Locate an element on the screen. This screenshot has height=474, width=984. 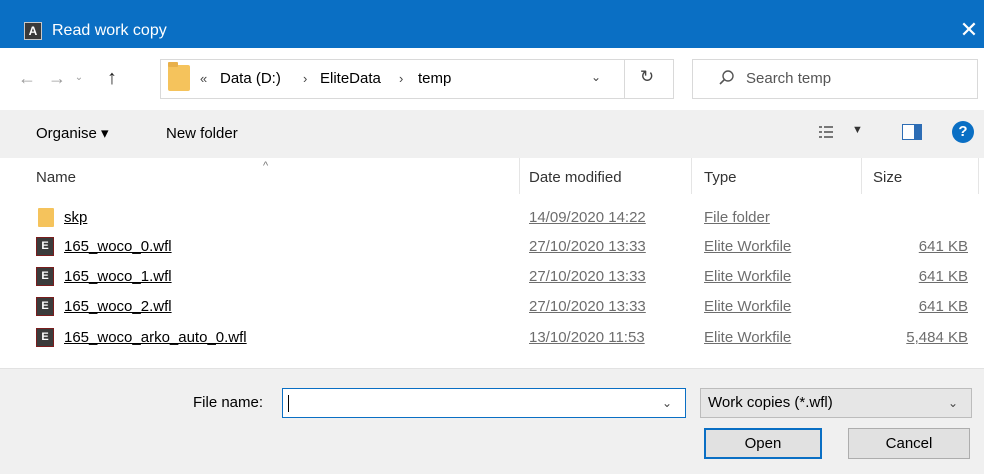
file-type: File folder is located at coordinates (737, 217).